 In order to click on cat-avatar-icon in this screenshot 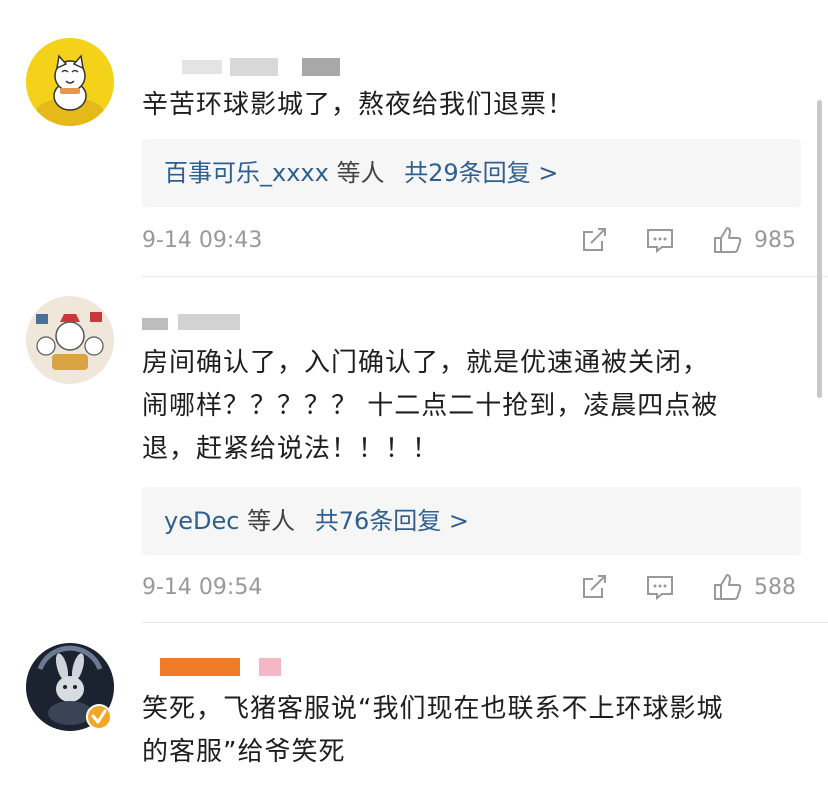, I will do `click(70, 82)`.